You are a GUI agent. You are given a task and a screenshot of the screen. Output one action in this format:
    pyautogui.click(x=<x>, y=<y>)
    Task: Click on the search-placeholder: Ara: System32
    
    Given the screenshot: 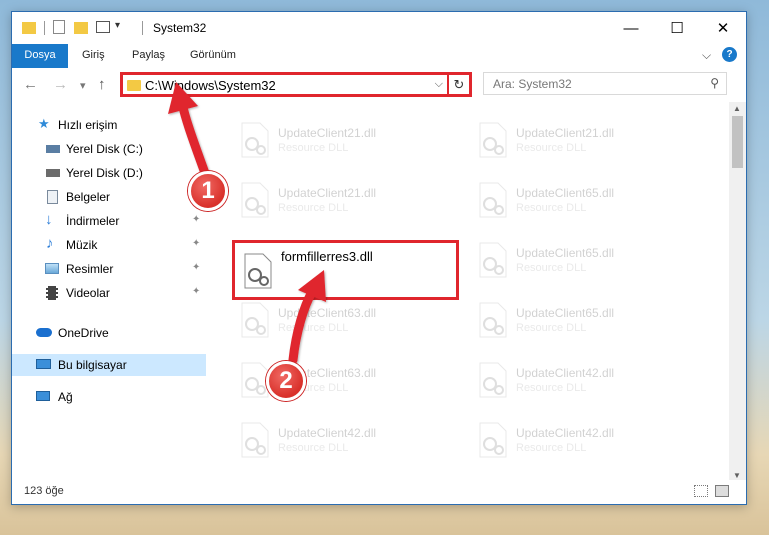 What is the action you would take?
    pyautogui.click(x=532, y=84)
    